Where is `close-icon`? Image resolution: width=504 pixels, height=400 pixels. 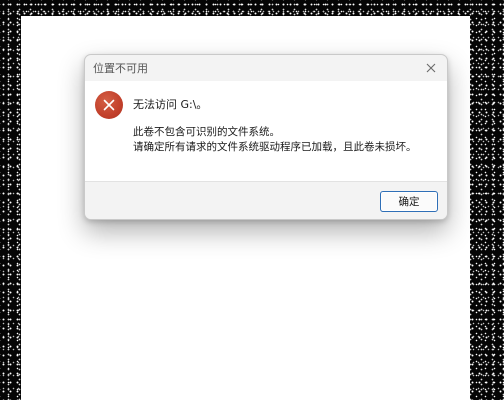
close-icon is located at coordinates (431, 68).